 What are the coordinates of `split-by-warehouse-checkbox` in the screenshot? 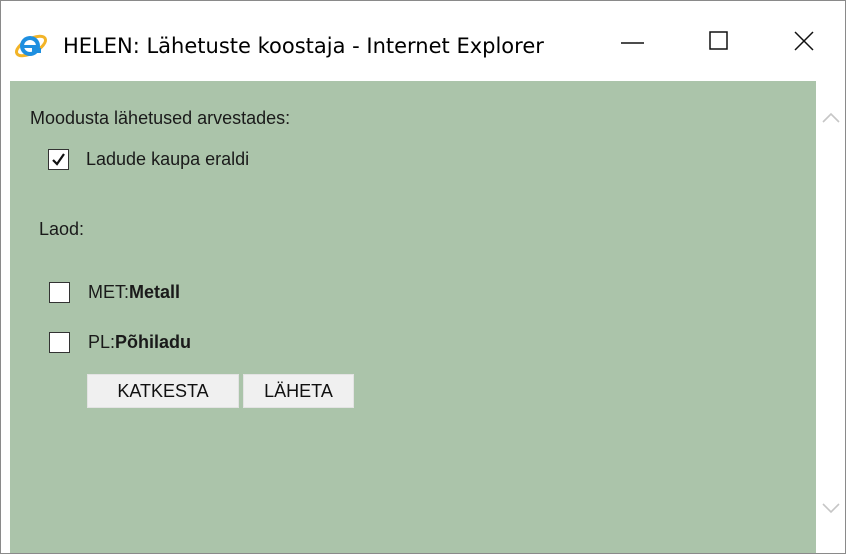 It's located at (58, 159).